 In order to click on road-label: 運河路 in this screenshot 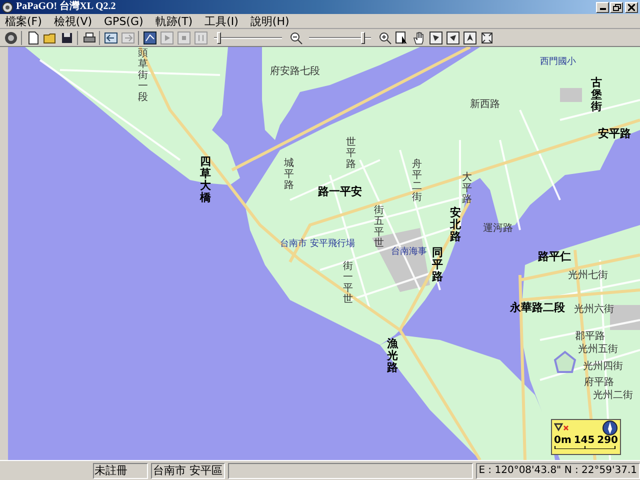, I will do `click(498, 229)`.